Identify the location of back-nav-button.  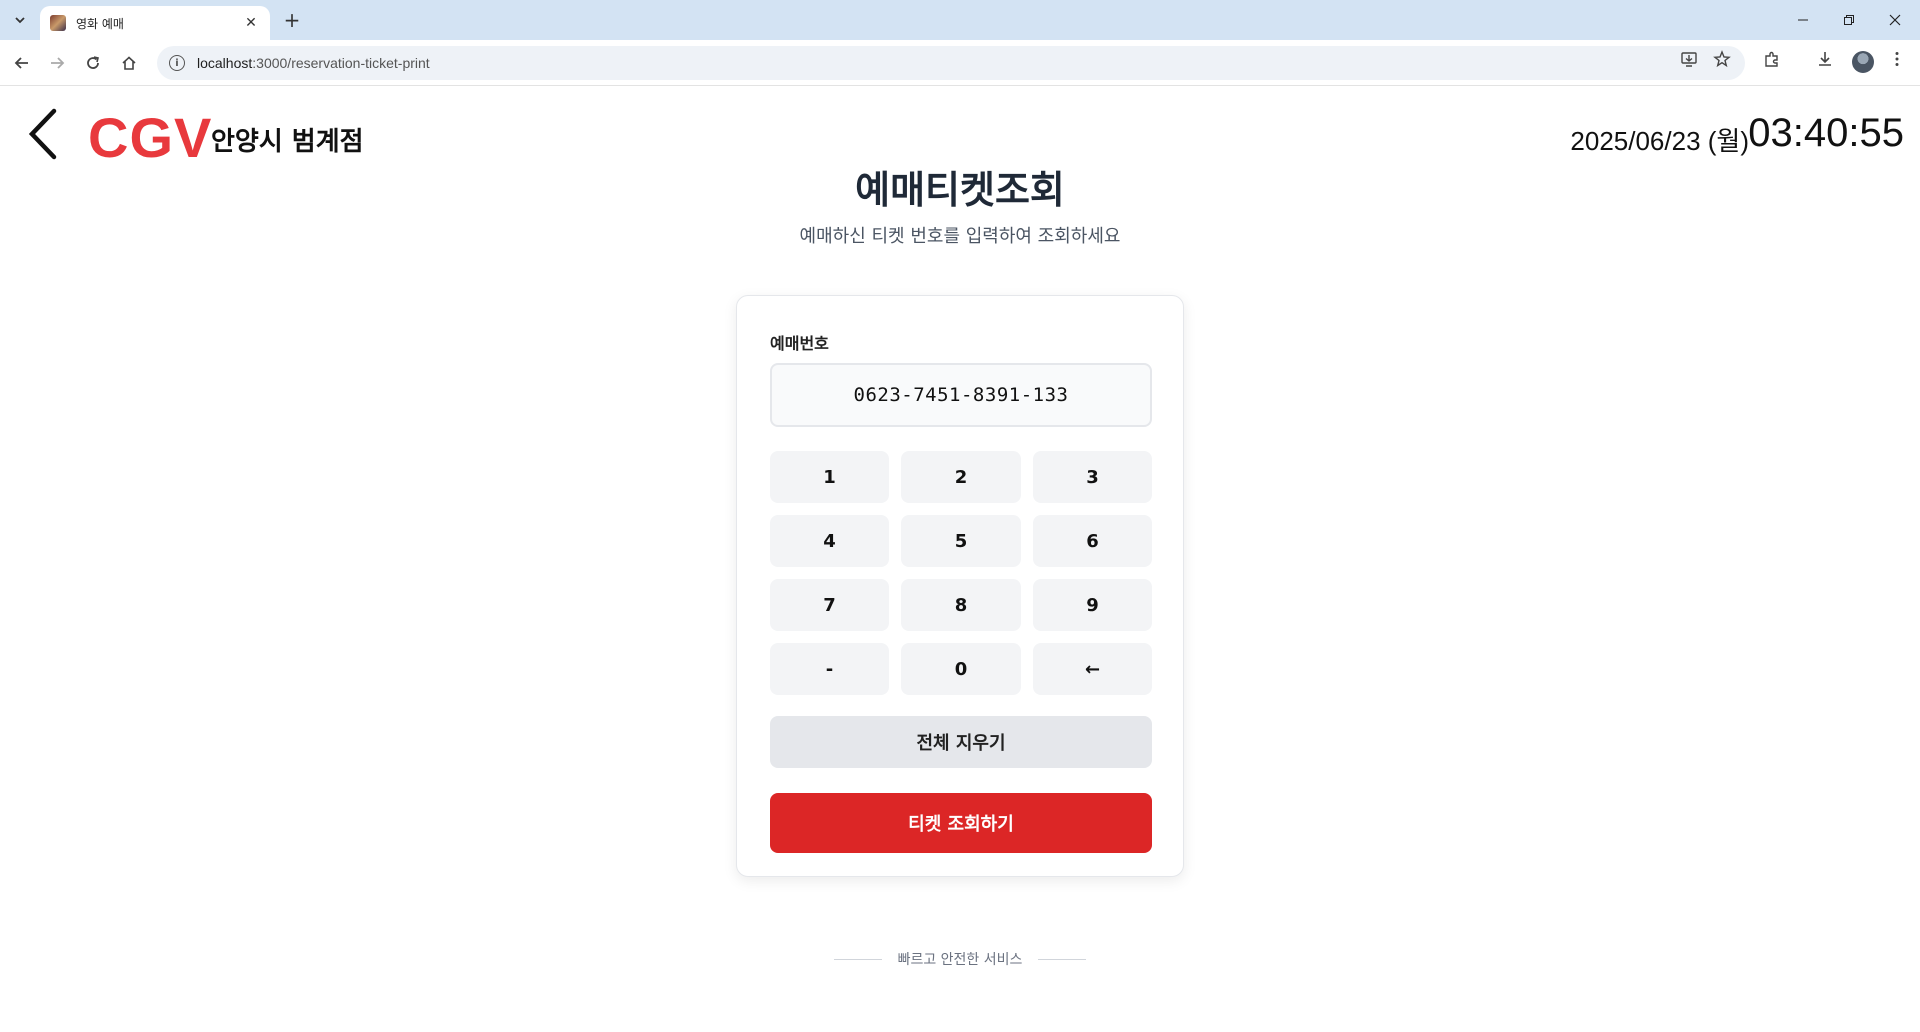
(22, 63).